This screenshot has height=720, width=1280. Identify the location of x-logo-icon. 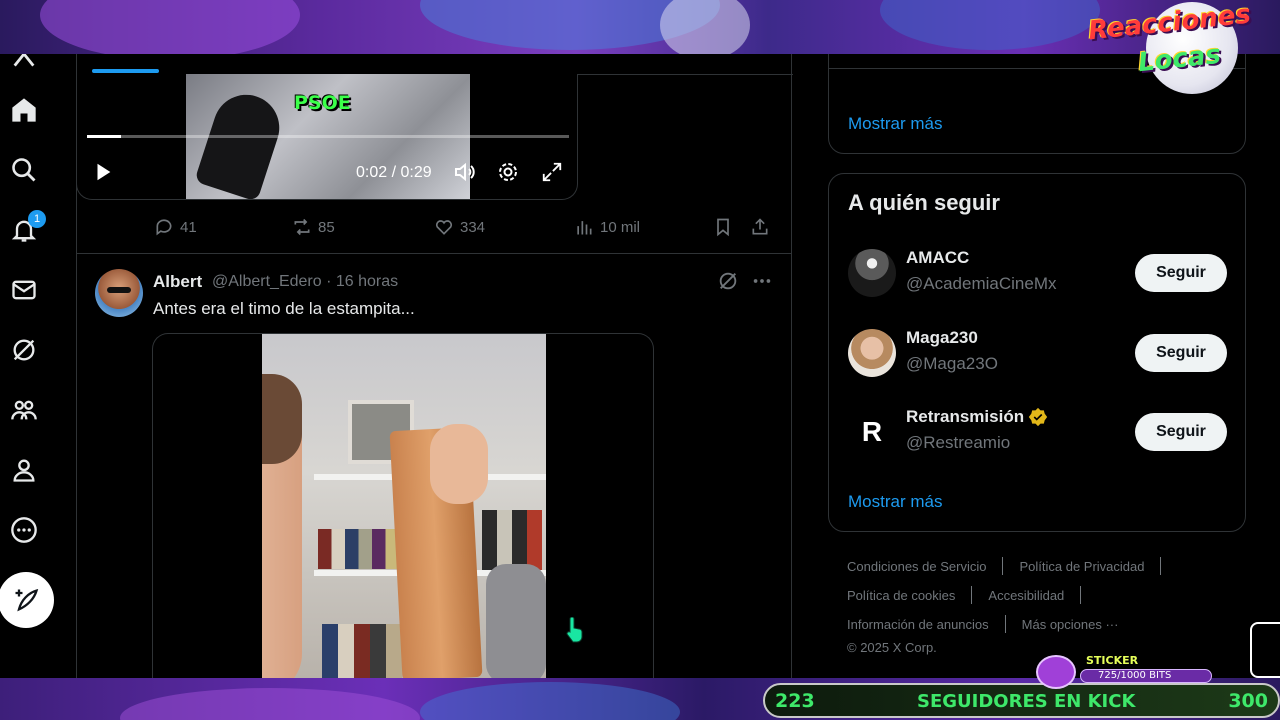
(24, 60).